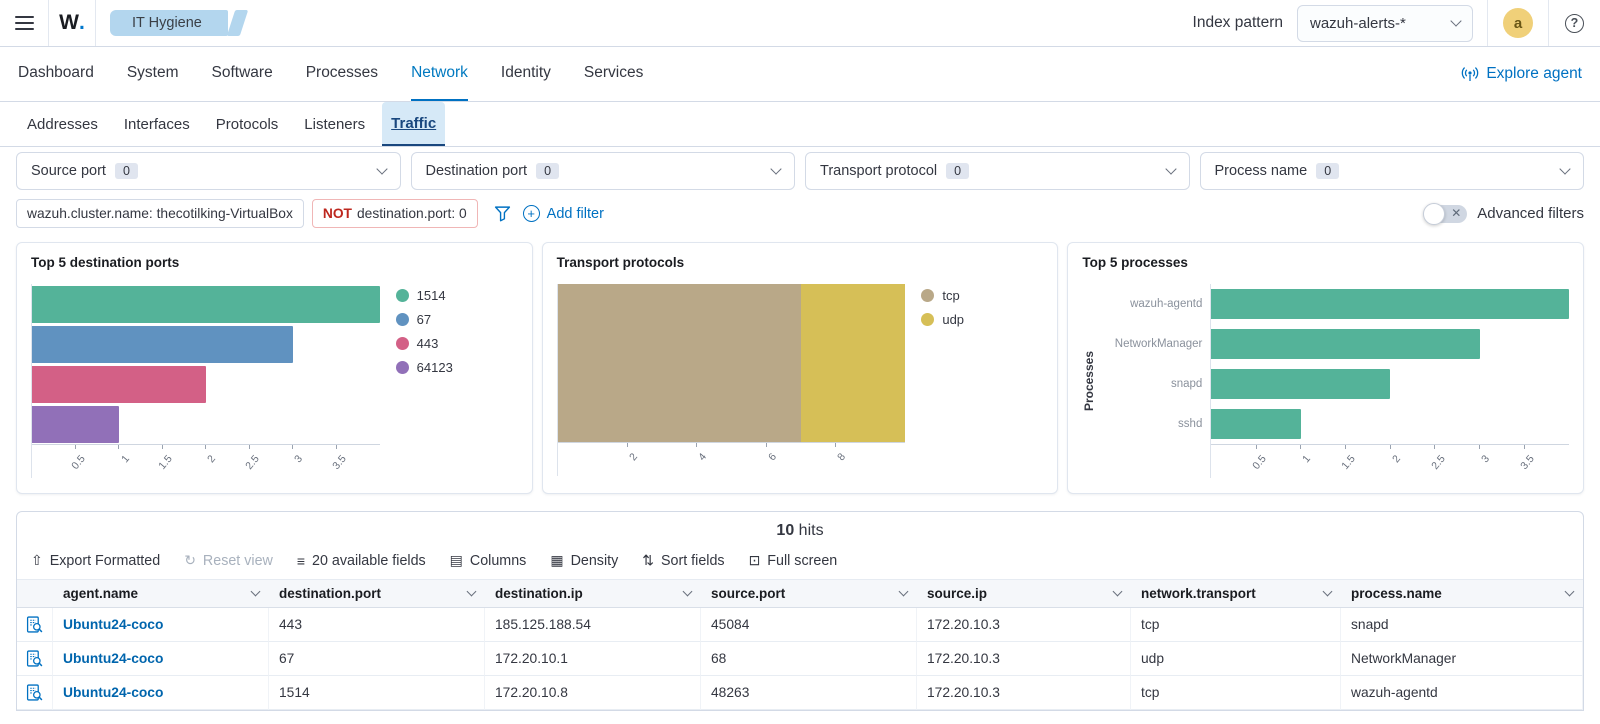 The image size is (1600, 724). I want to click on plot-area: 0.5 1 1.5 2 2.5 3 3.5, so click(1390, 381).